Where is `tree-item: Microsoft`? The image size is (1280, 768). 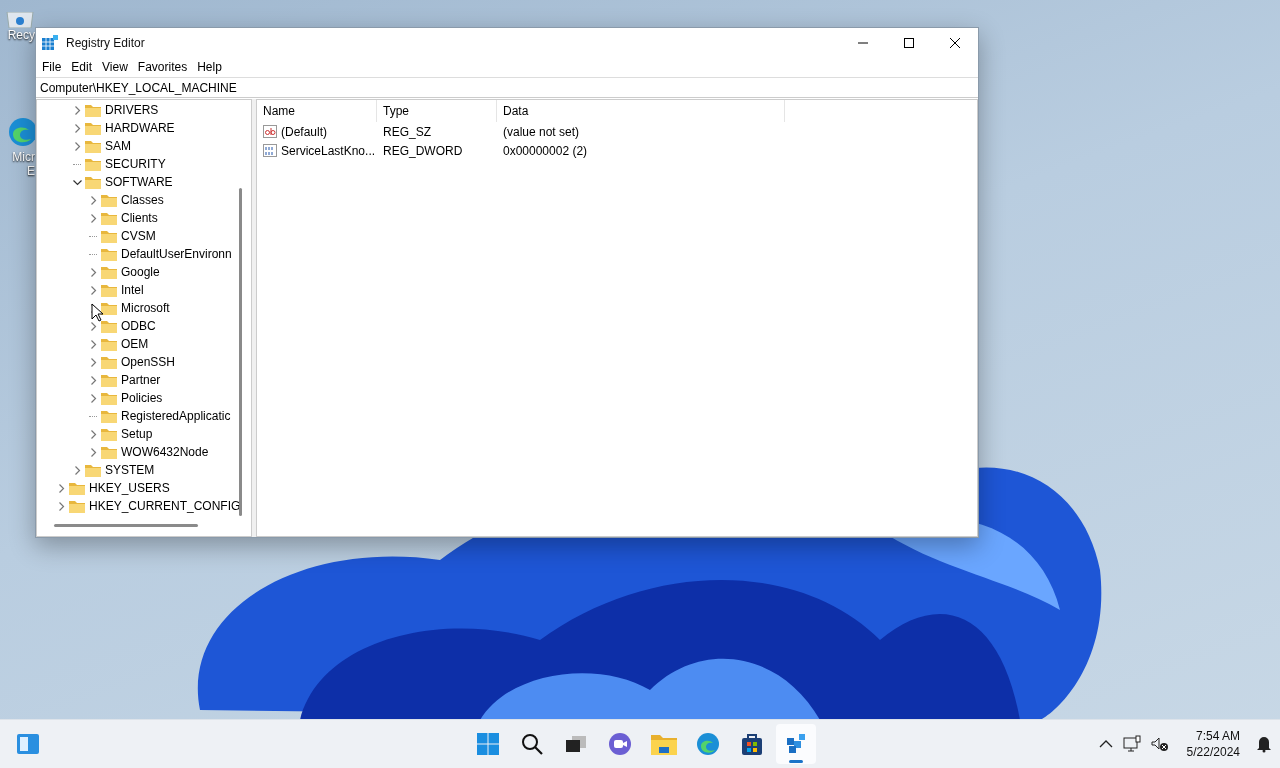
tree-item: Microsoft is located at coordinates (145, 308).